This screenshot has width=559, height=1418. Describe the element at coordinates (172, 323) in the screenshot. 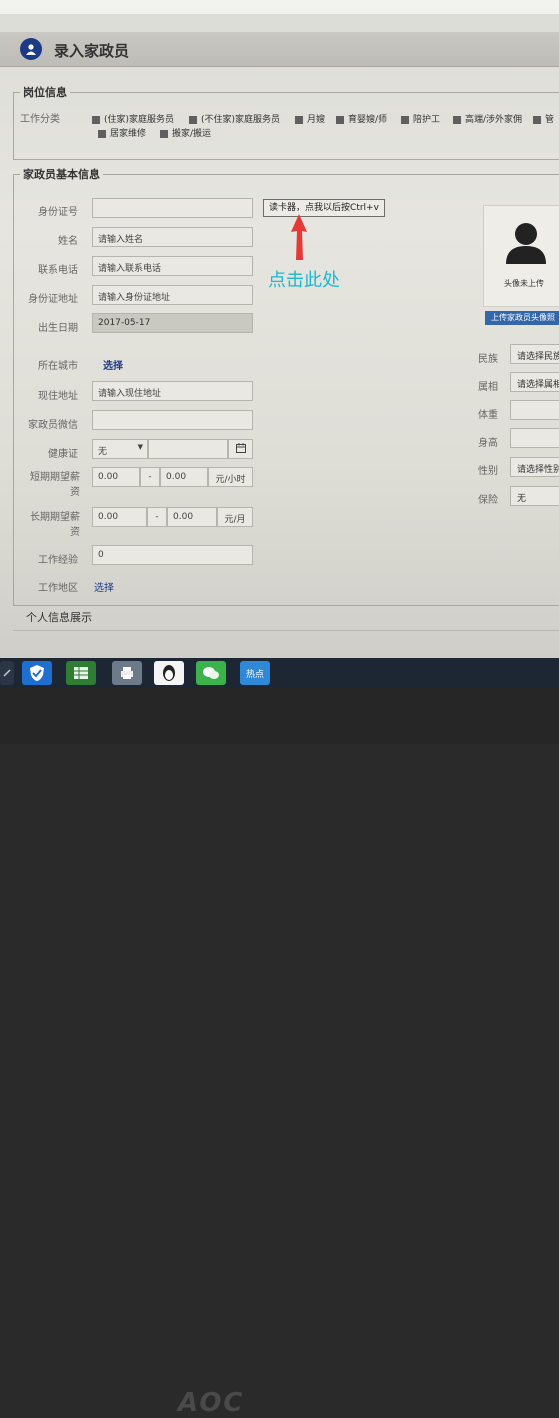

I see `birth-date-input: 2017-05-17` at that location.